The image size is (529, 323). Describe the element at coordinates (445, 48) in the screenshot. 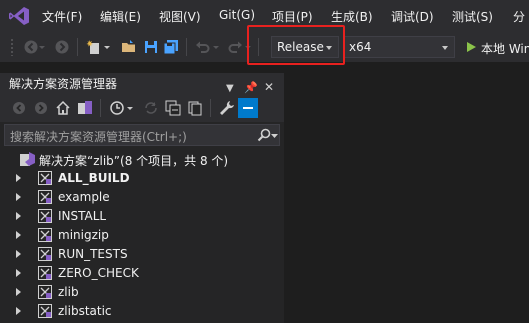

I see `chevron-down-icon` at that location.